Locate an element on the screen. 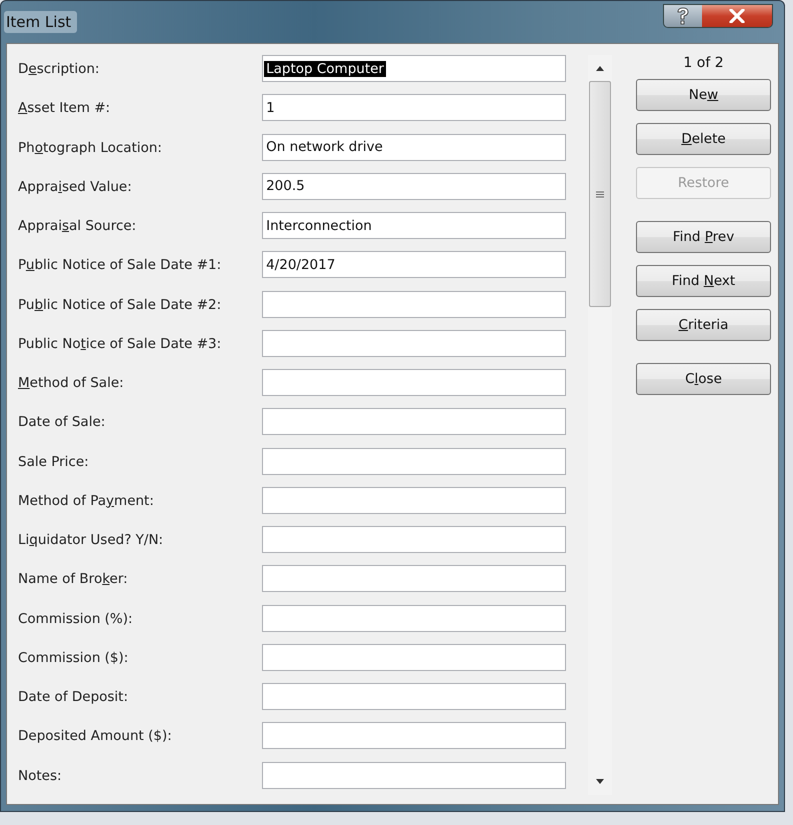 Image resolution: width=793 pixels, height=825 pixels. field-label: Liquidator Used? Y/N: is located at coordinates (91, 539).